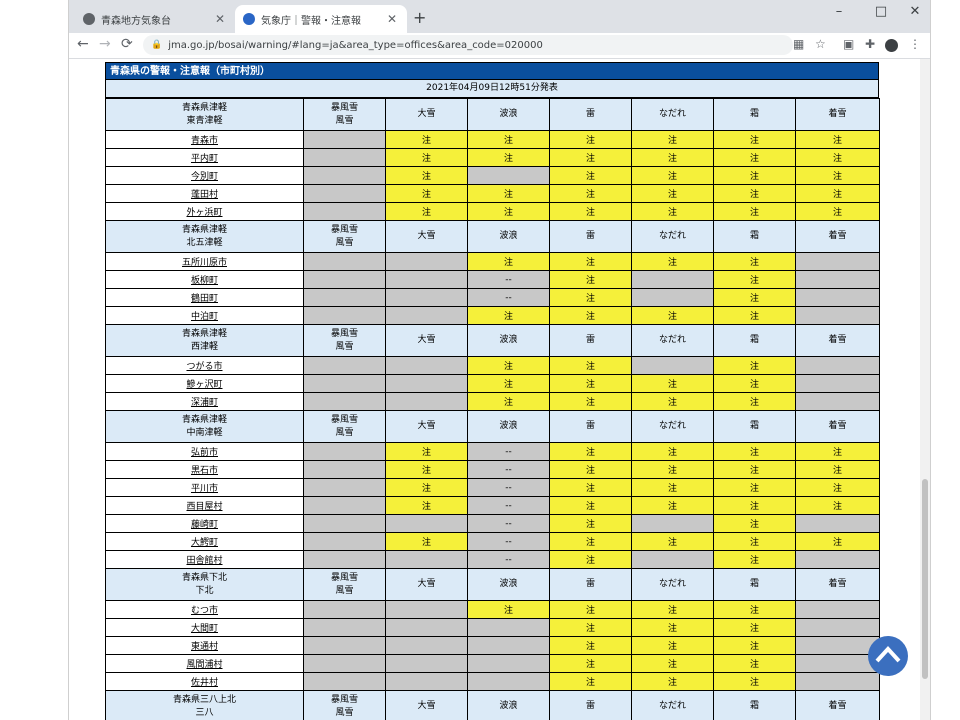 Image resolution: width=960 pixels, height=720 pixels. Describe the element at coordinates (204, 609) in the screenshot. I see `city-link: むつ市` at that location.